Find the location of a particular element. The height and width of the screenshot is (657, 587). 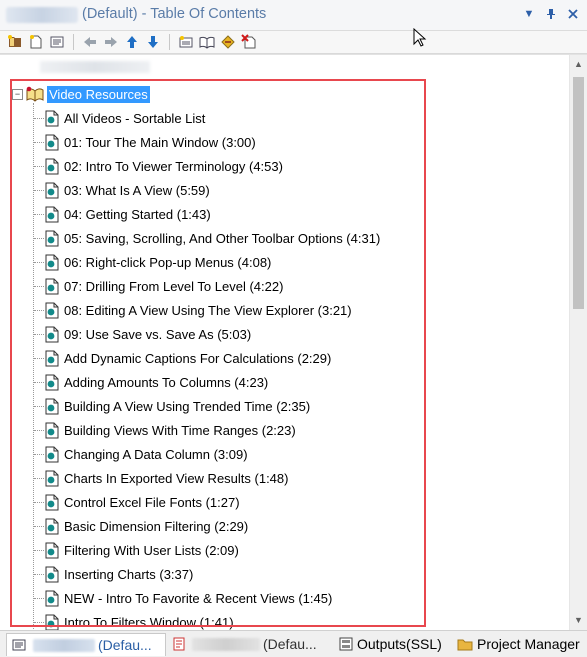

new-book-icon is located at coordinates (15, 42).